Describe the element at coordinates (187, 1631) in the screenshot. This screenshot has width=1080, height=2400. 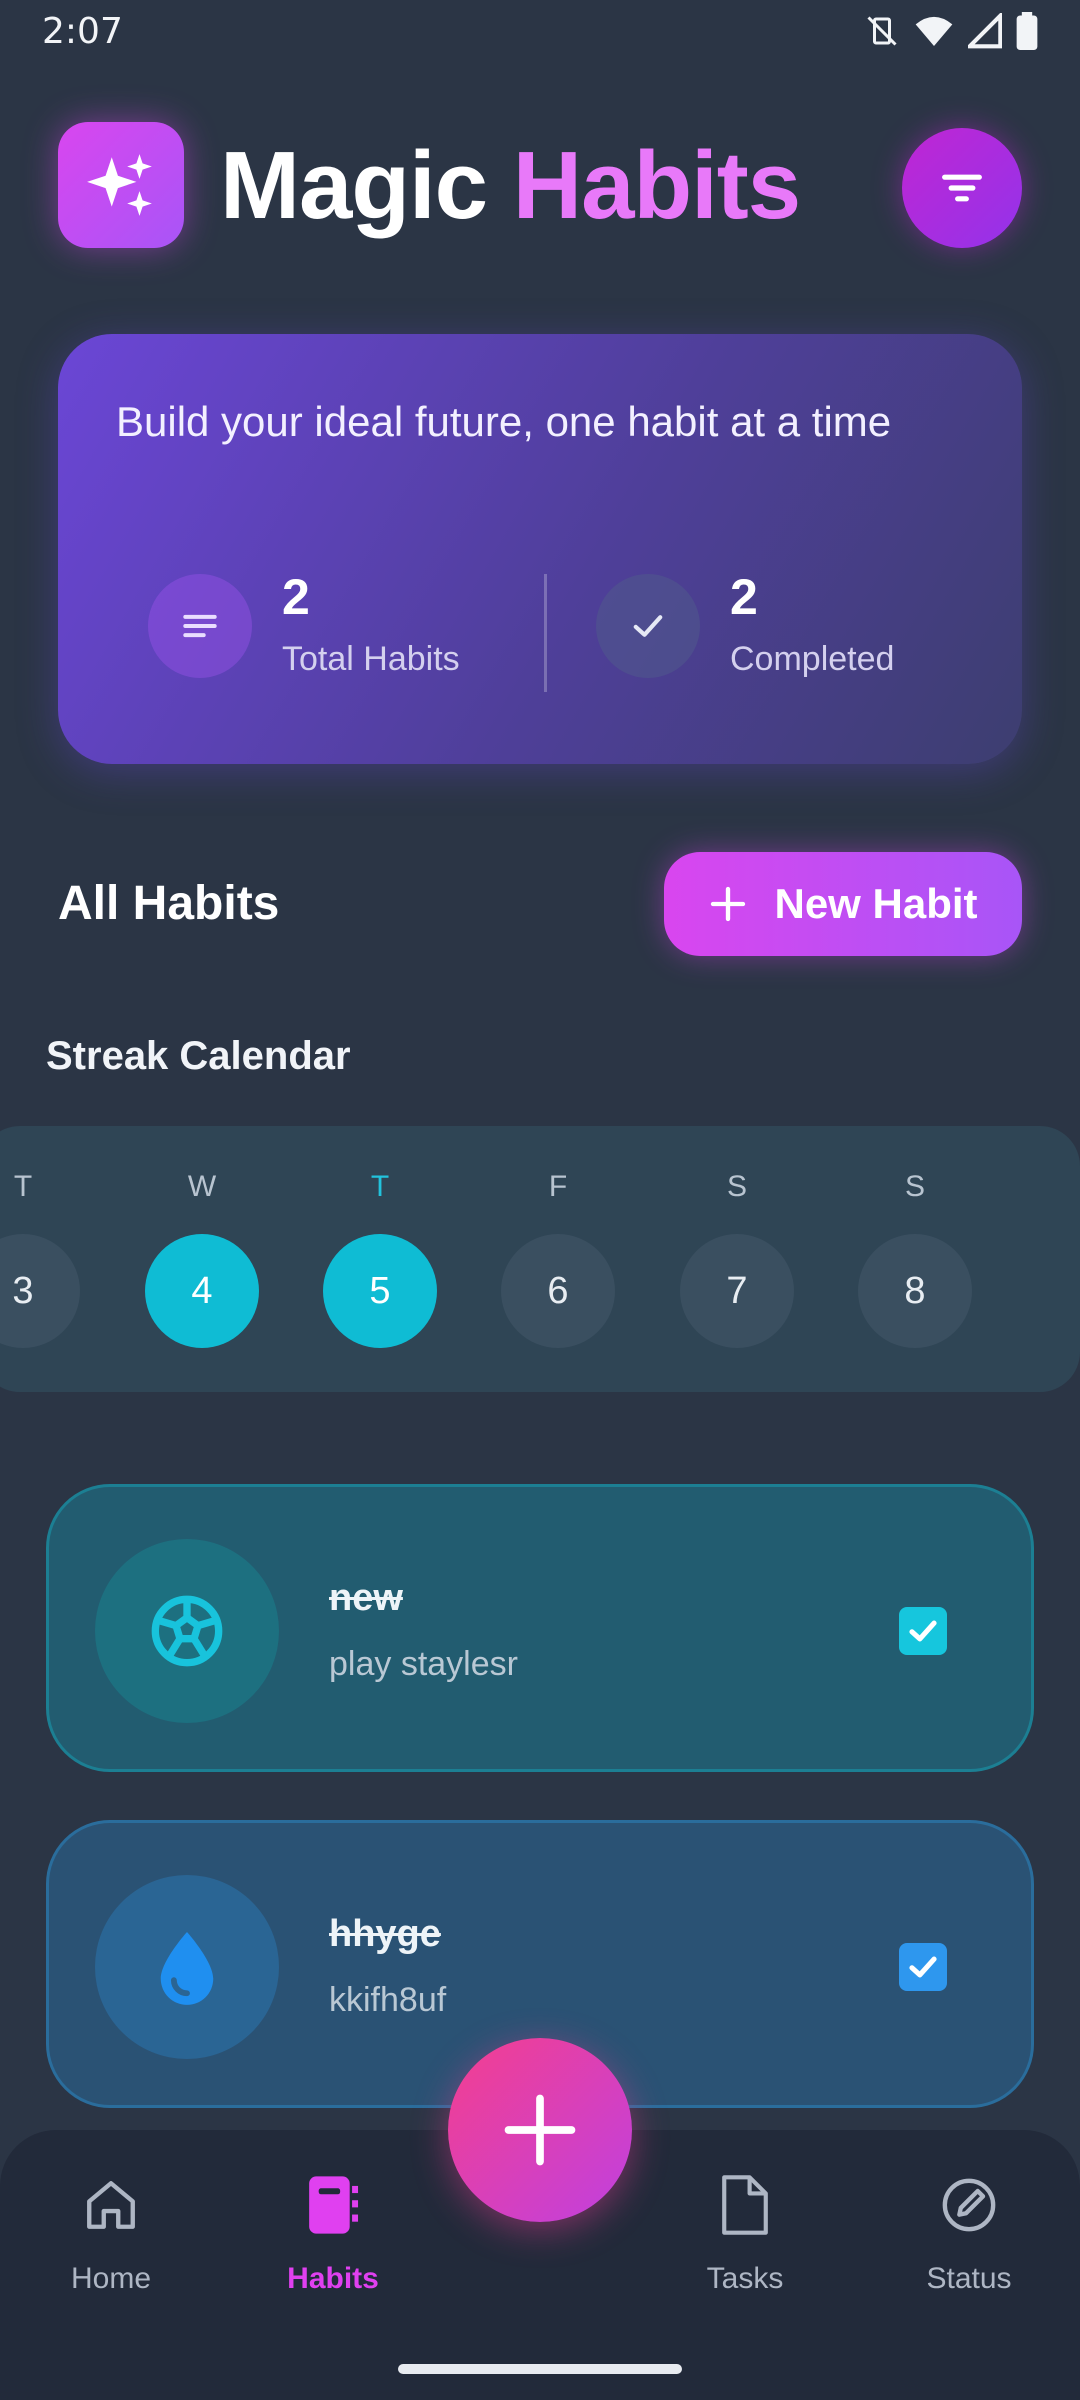
I see `soccer-ball-icon` at that location.